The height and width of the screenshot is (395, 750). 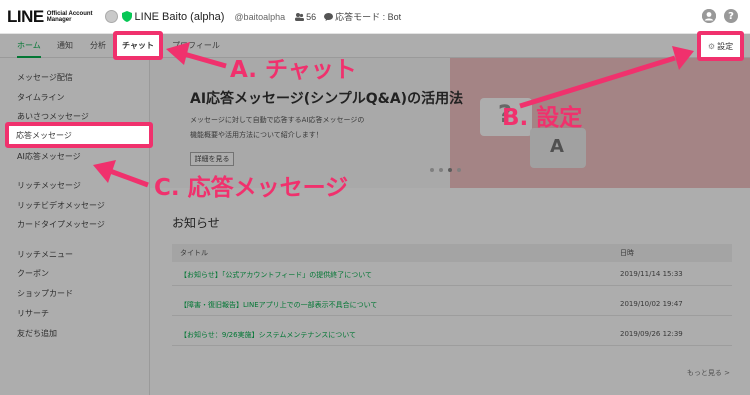 What do you see at coordinates (311, 16) in the screenshot?
I see `friends-count-value: 56` at bounding box center [311, 16].